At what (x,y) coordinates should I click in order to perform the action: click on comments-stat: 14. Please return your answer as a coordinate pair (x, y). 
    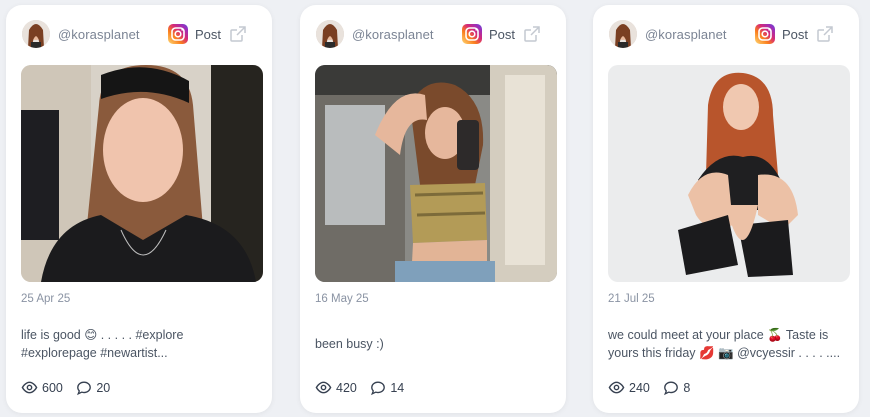
    Looking at the image, I should click on (387, 388).